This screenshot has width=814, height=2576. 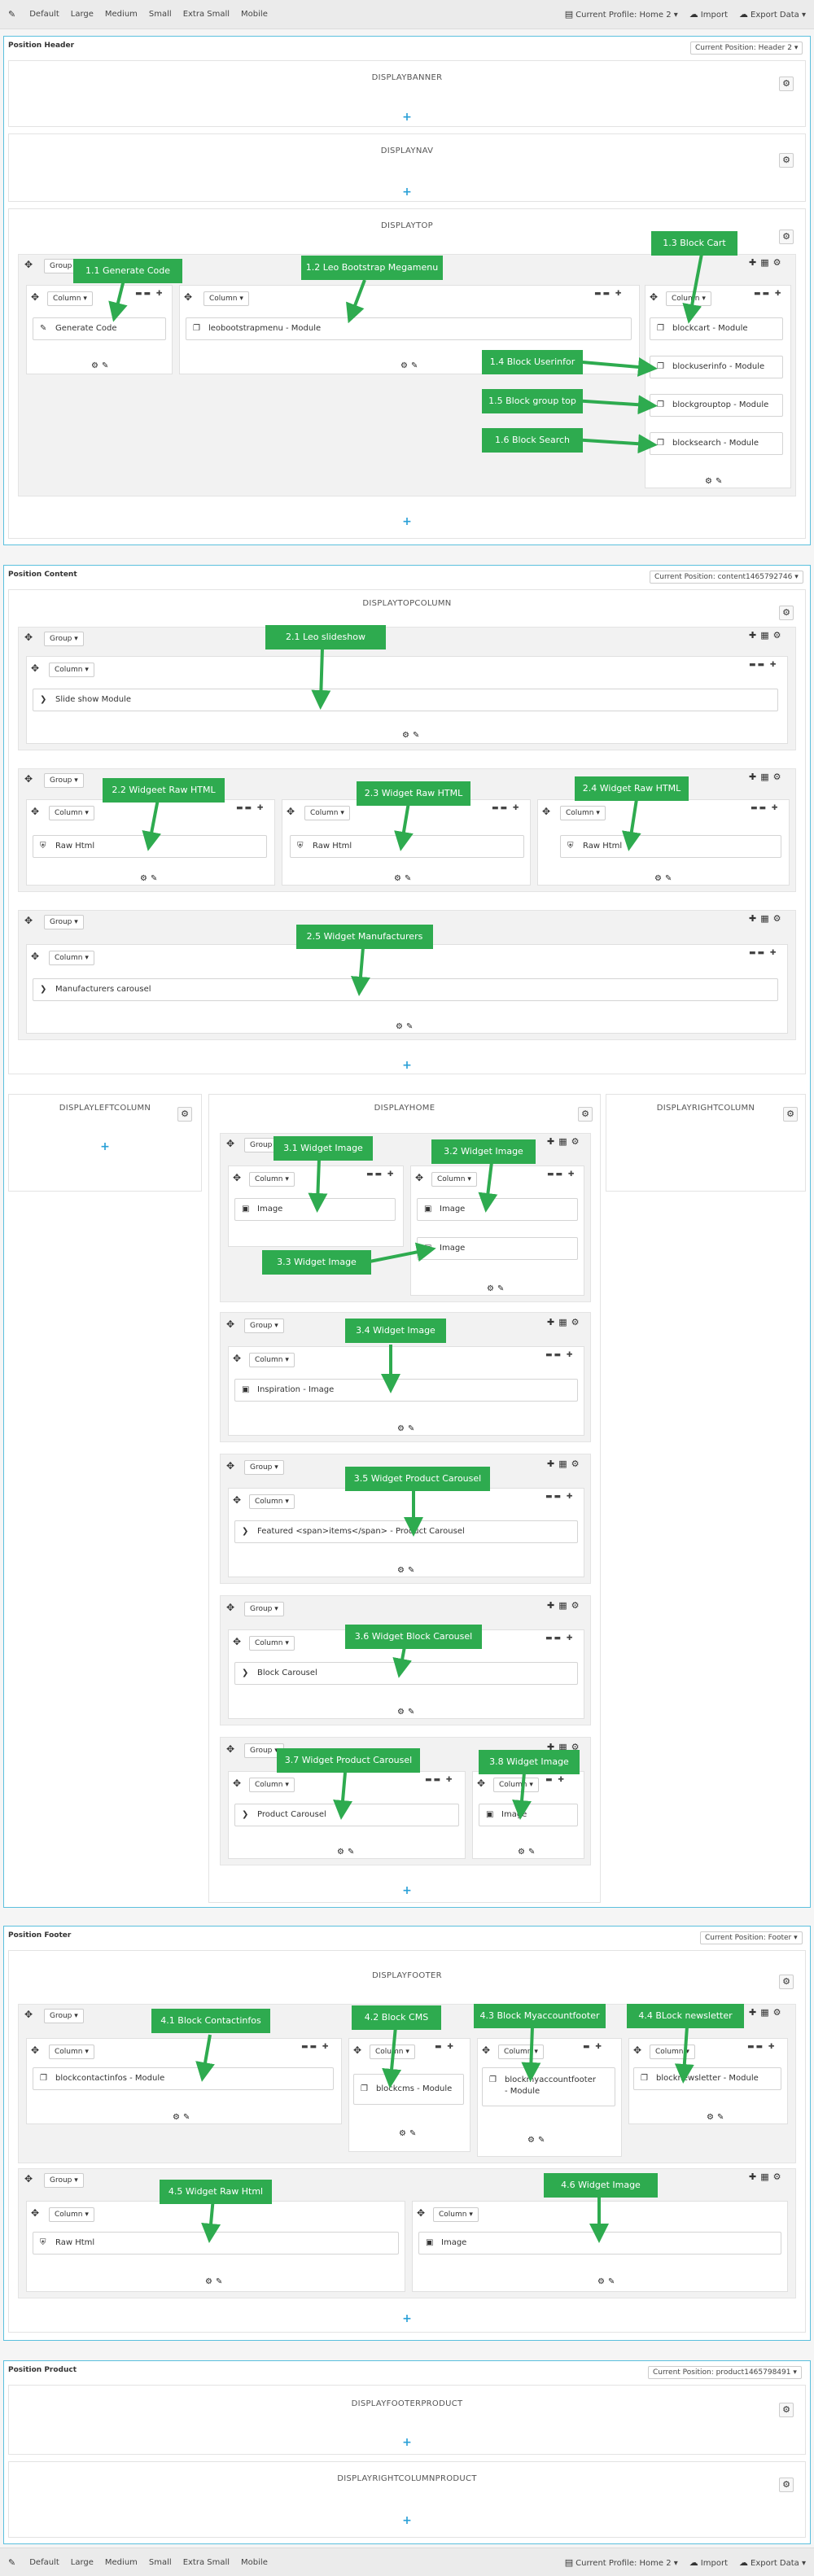 I want to click on widget-inspiration-image: ▣ Inspiration - Image, so click(x=406, y=1390).